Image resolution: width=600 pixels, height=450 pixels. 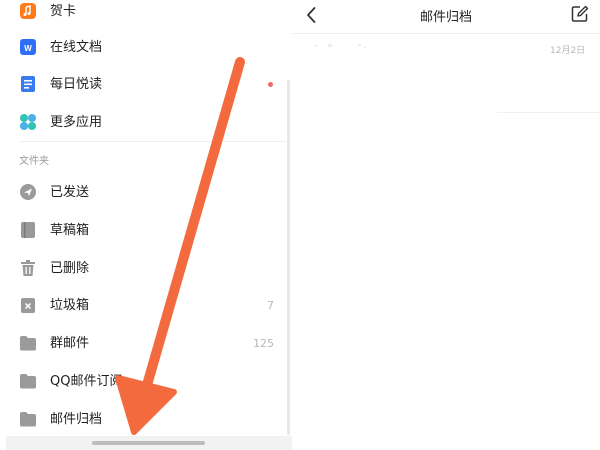 What do you see at coordinates (28, 84) in the screenshot?
I see `reading-icon` at bounding box center [28, 84].